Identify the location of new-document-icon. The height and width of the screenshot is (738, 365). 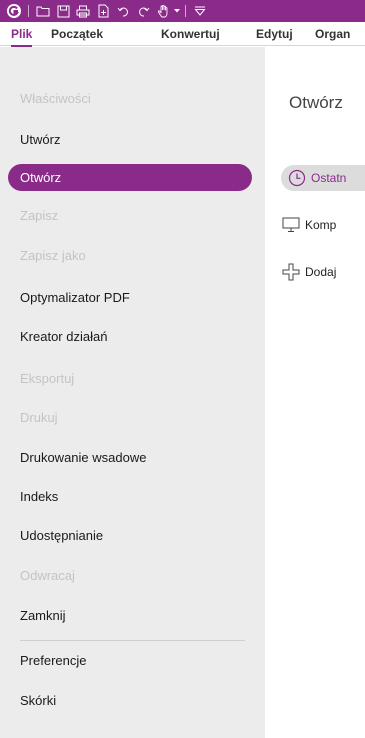
(103, 11).